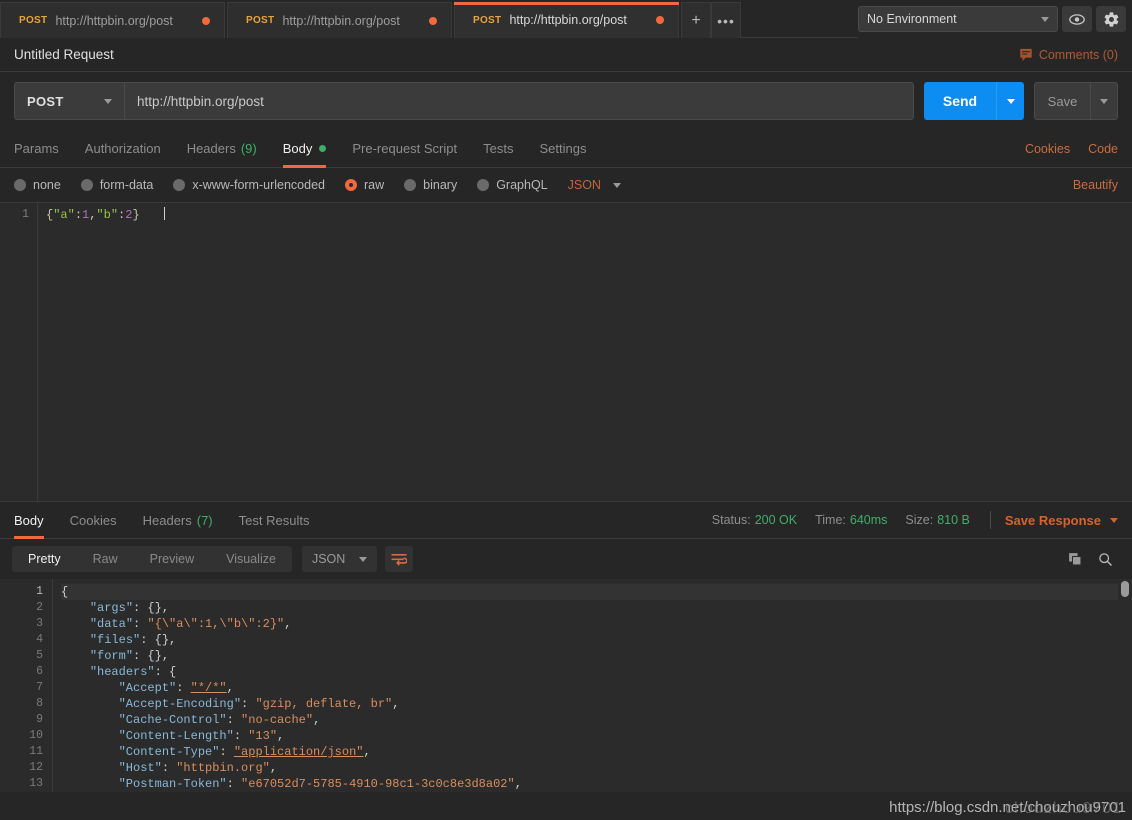 The width and height of the screenshot is (1132, 820). I want to click on body-type-binary: binary, so click(430, 185).